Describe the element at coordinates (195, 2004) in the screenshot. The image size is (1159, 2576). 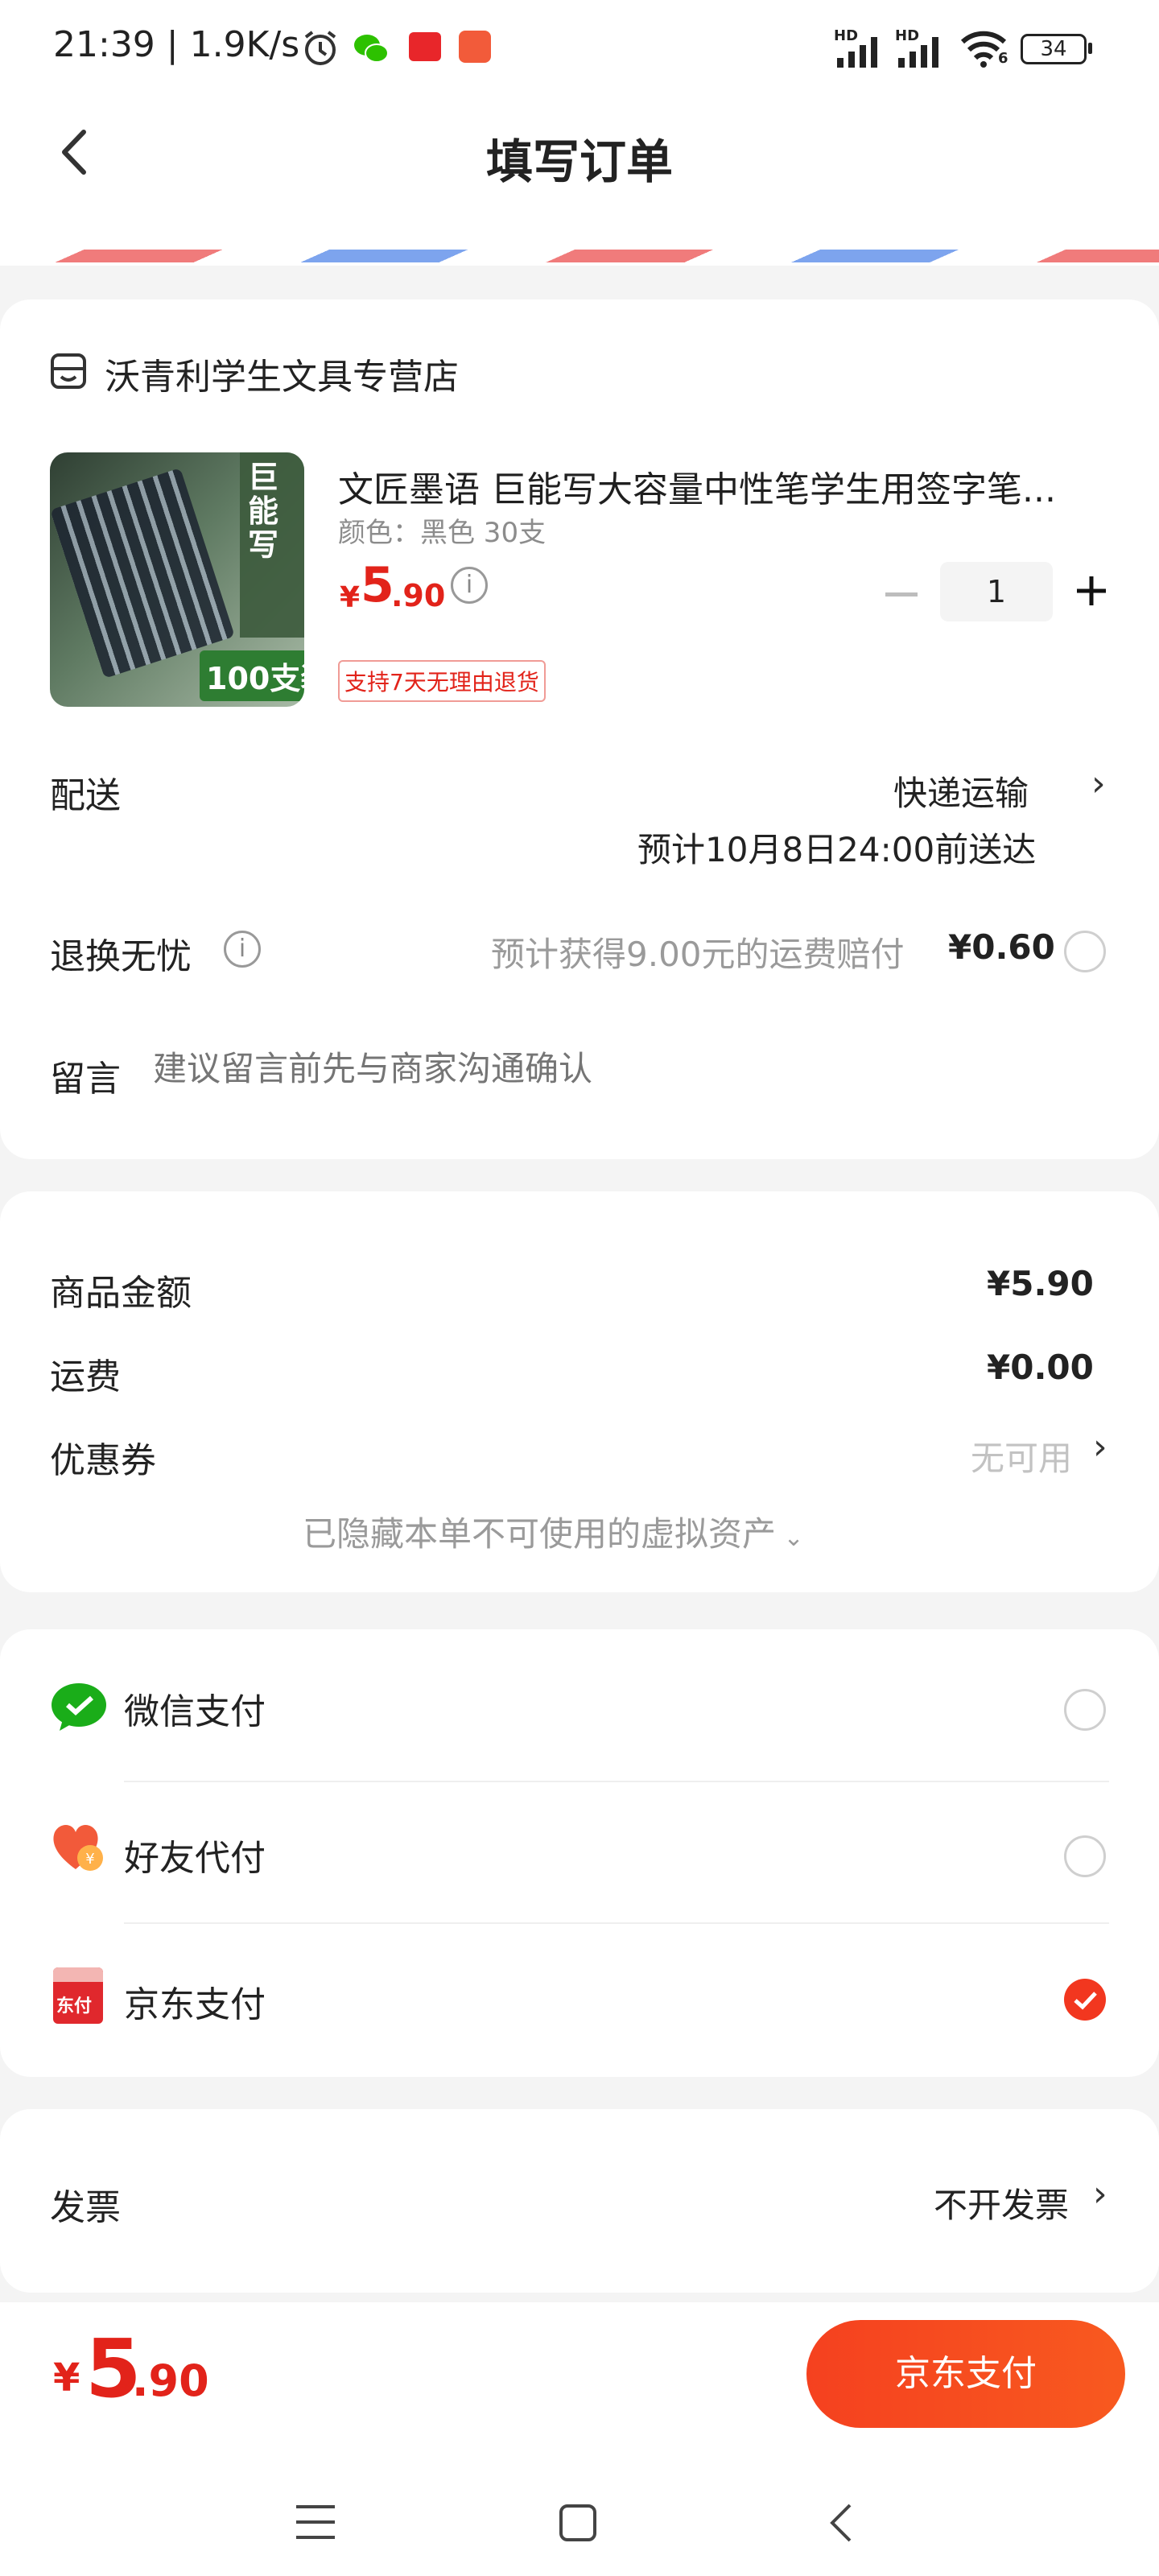
I see `payment-option-label: 京东支付` at that location.